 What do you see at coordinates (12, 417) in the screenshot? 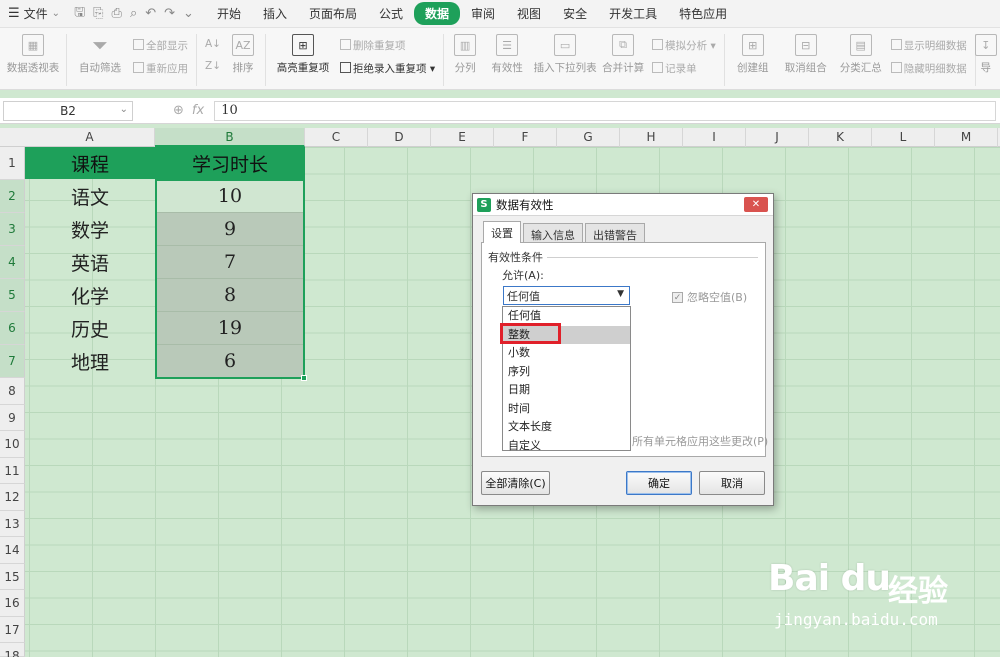
I see `row-header-9: 9` at bounding box center [12, 417].